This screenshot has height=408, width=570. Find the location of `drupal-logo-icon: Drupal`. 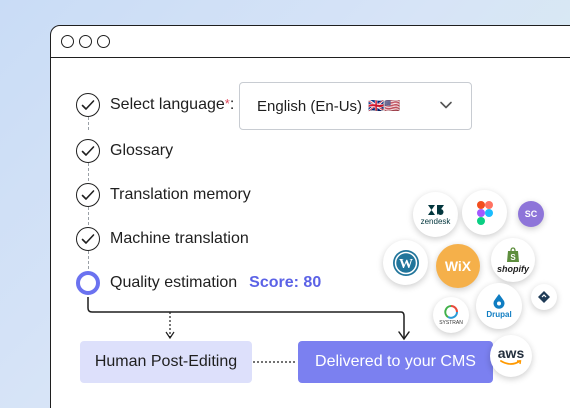

drupal-logo-icon: Drupal is located at coordinates (499, 306).